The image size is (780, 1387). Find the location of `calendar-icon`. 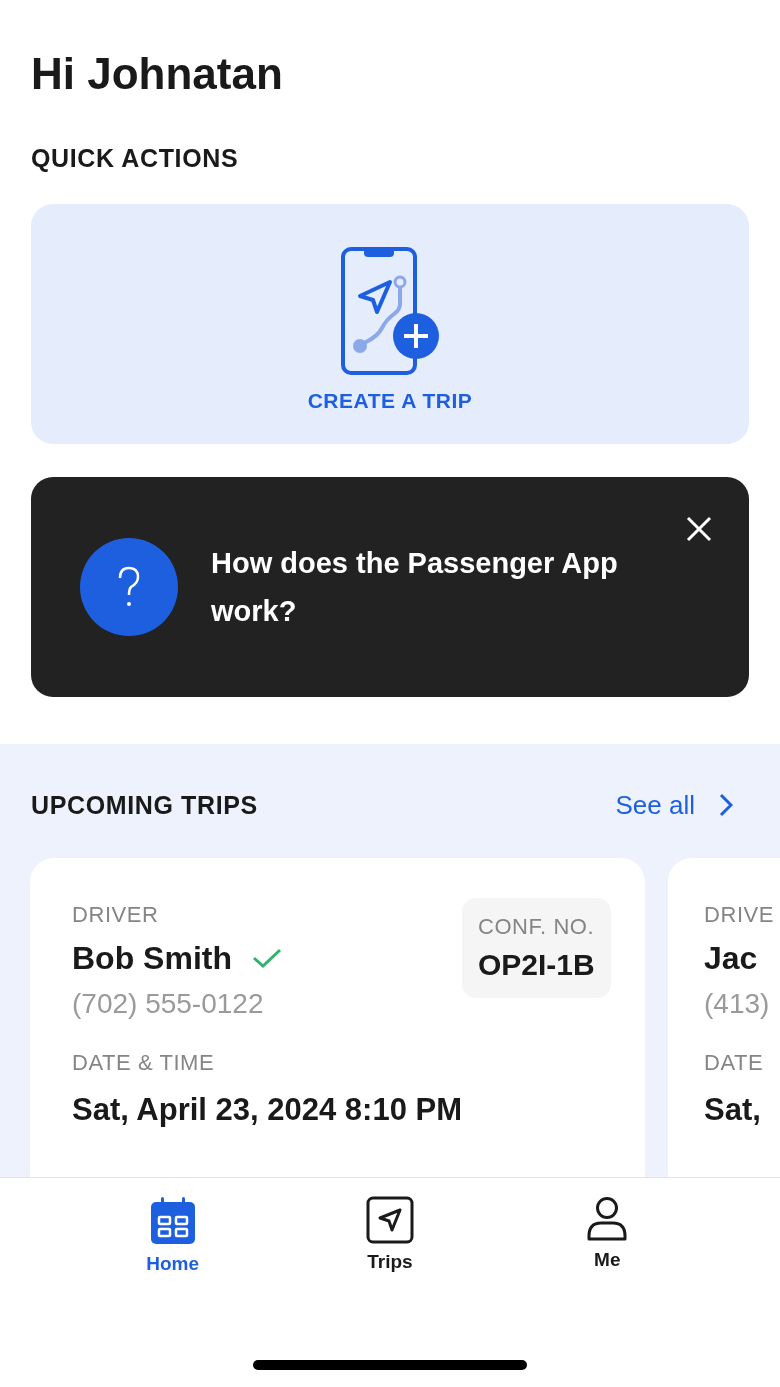

calendar-icon is located at coordinates (172, 1221).